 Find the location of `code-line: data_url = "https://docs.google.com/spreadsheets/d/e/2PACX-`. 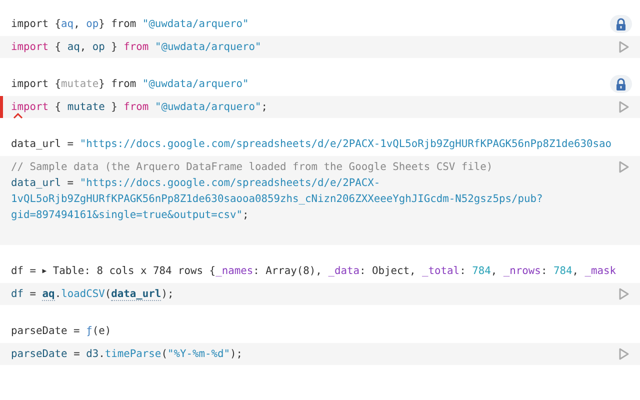

code-line: data_url = "https://docs.google.com/spreadsheets/d/e/2PACX- is located at coordinates (196, 183).